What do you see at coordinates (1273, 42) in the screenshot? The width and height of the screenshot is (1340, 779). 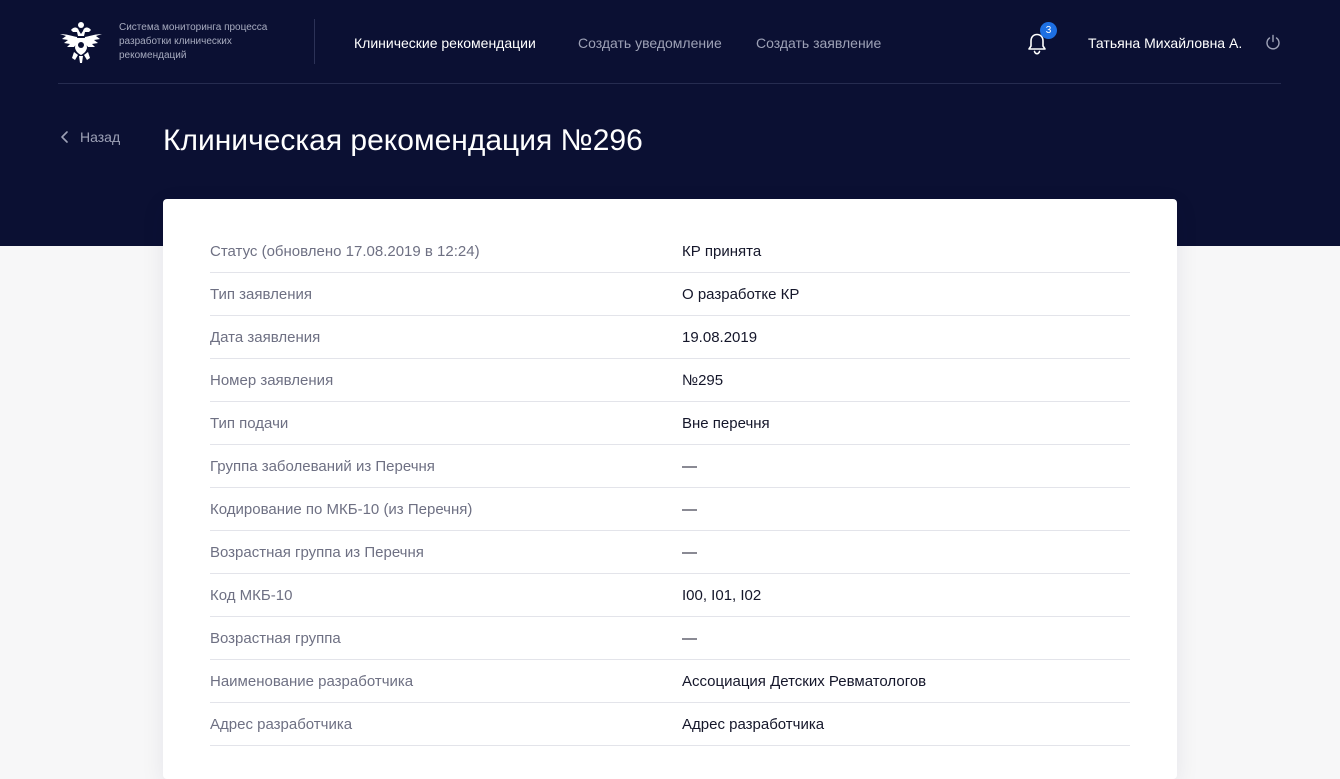 I see `power-icon` at bounding box center [1273, 42].